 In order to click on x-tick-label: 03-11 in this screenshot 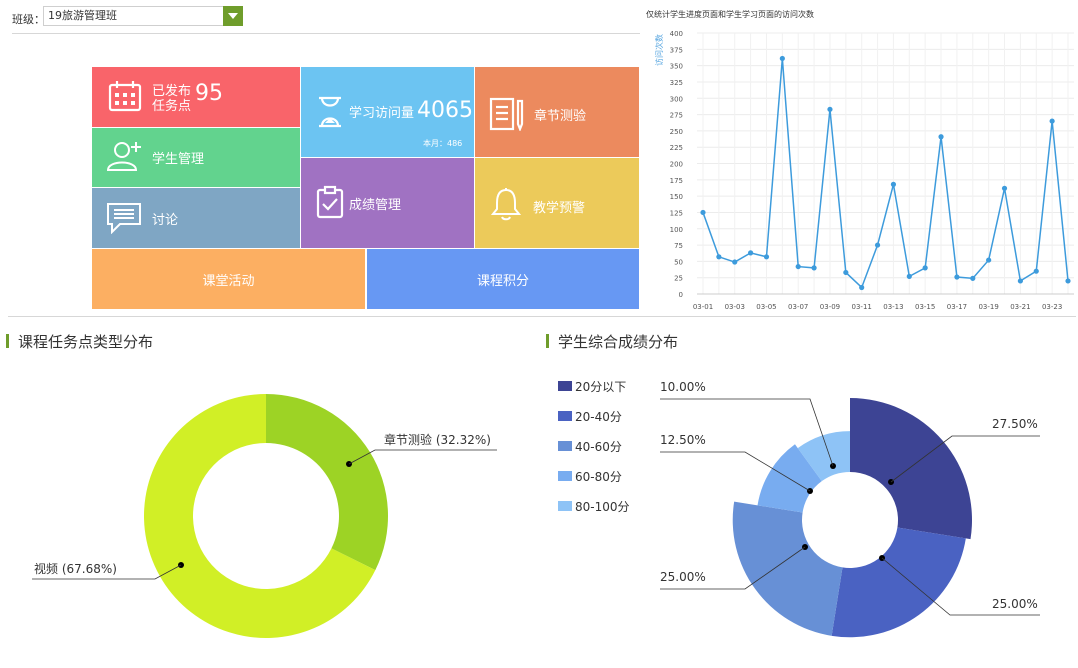, I will do `click(862, 307)`.